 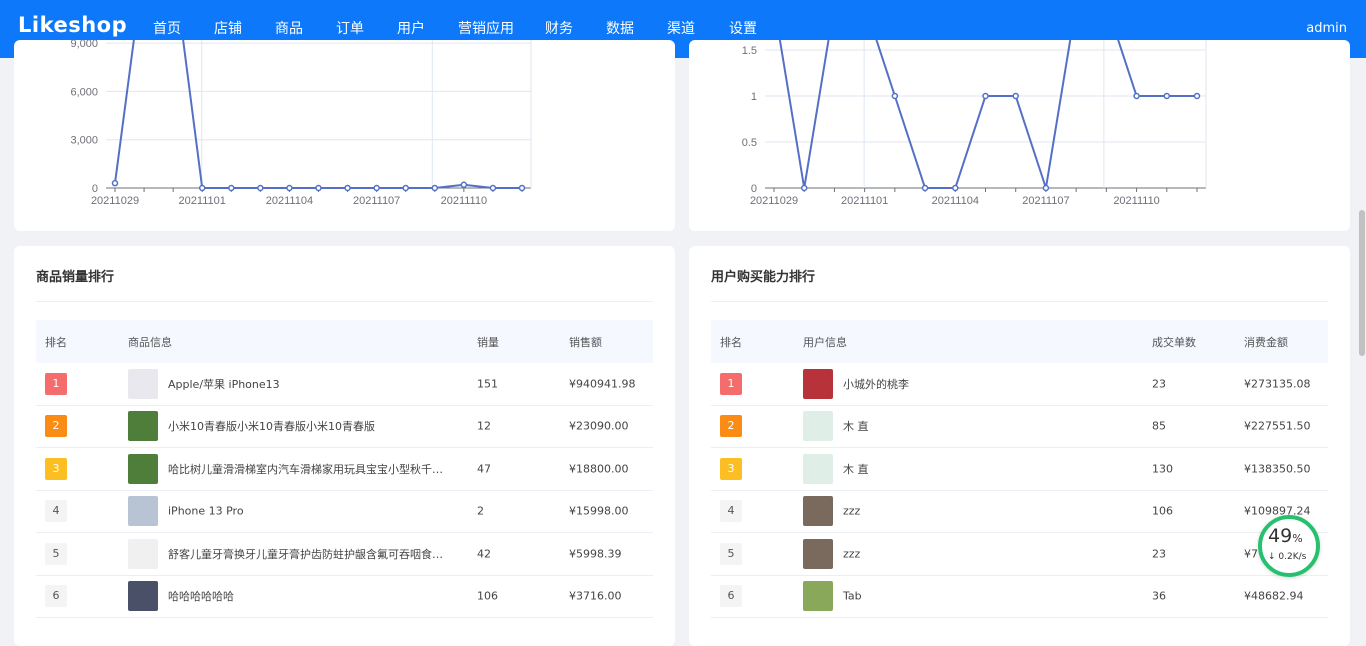 I want to click on nav-finance: 财务, so click(x=559, y=28).